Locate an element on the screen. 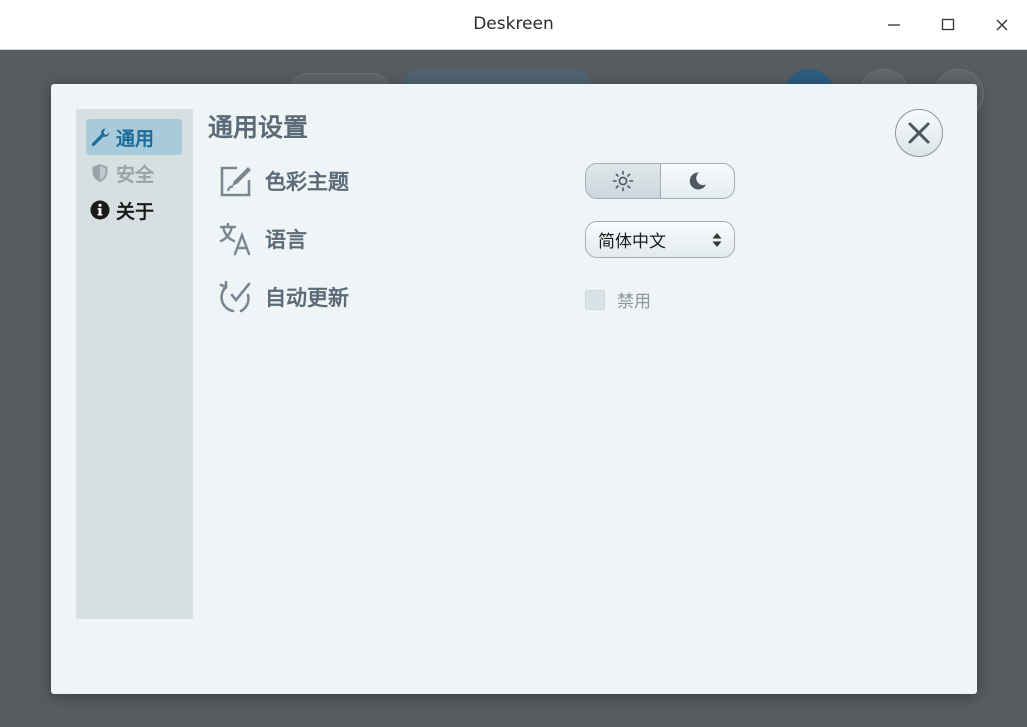 This screenshot has height=727, width=1027. info-icon is located at coordinates (100, 210).